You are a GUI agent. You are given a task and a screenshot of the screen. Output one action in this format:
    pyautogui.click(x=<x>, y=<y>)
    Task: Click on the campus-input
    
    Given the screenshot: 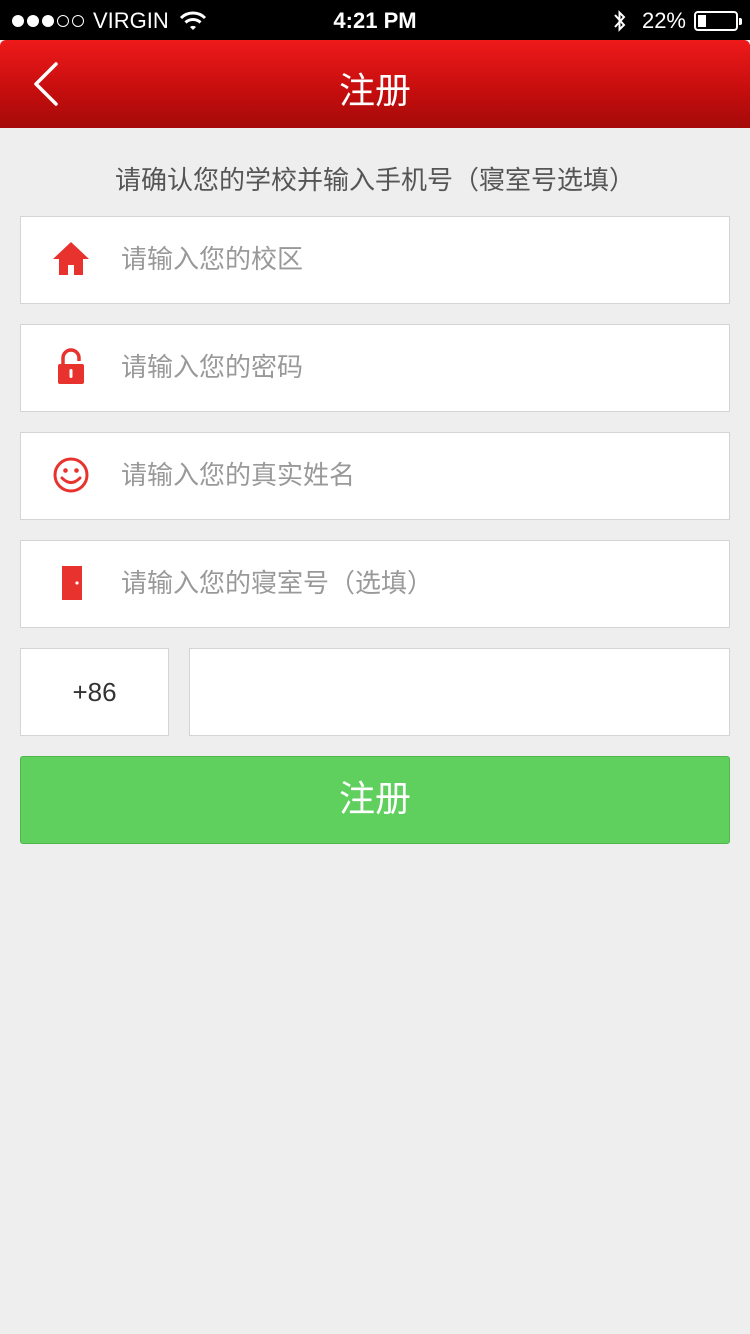 What is the action you would take?
    pyautogui.click(x=416, y=260)
    